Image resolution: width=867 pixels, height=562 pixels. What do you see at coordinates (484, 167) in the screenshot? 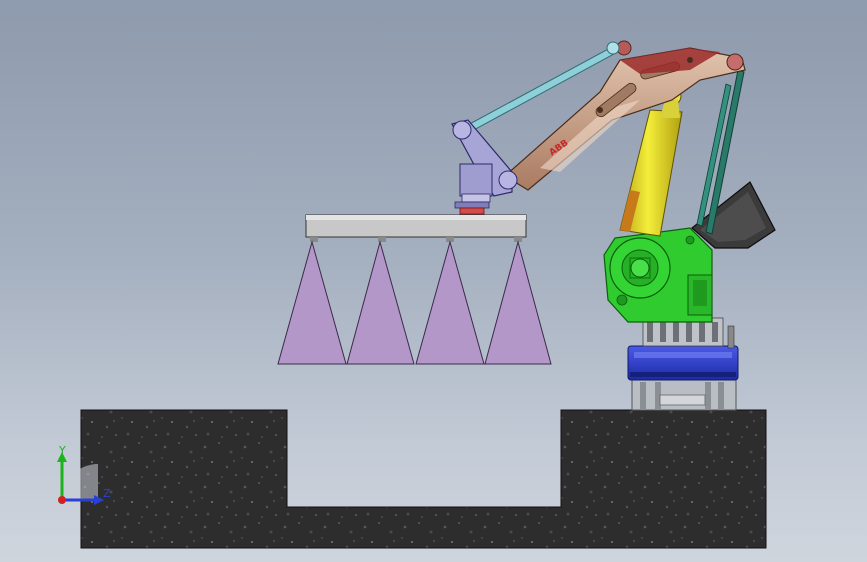
I see `wrist` at bounding box center [484, 167].